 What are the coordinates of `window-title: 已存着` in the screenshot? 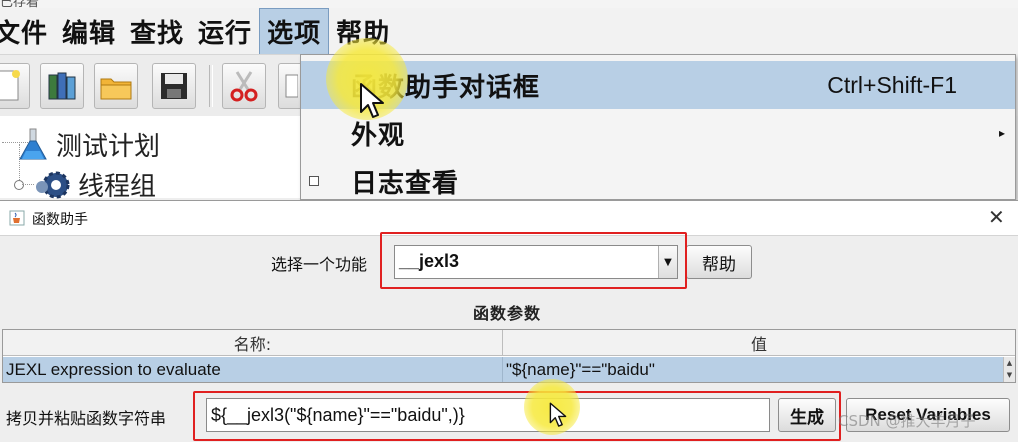 It's located at (20, 4).